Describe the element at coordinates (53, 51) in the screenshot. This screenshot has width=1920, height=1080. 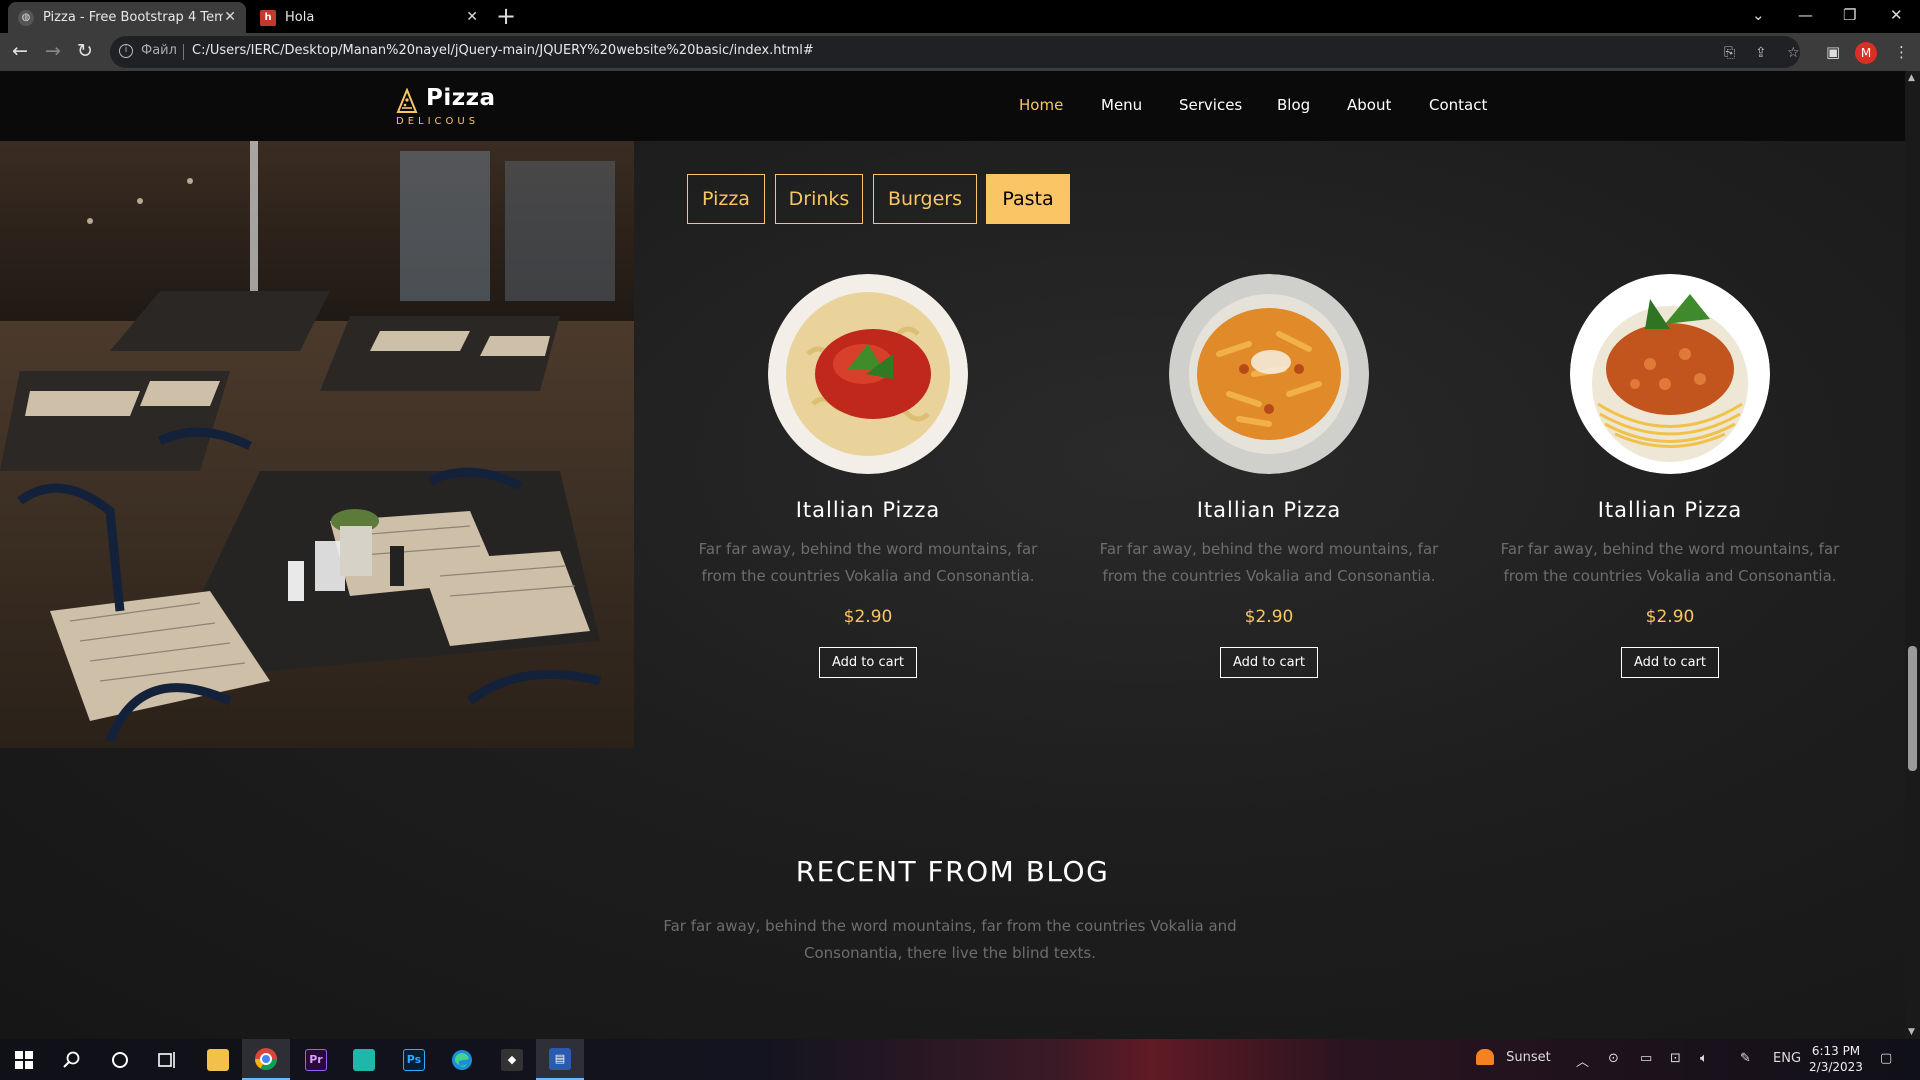
I see `forward-icon: →` at that location.